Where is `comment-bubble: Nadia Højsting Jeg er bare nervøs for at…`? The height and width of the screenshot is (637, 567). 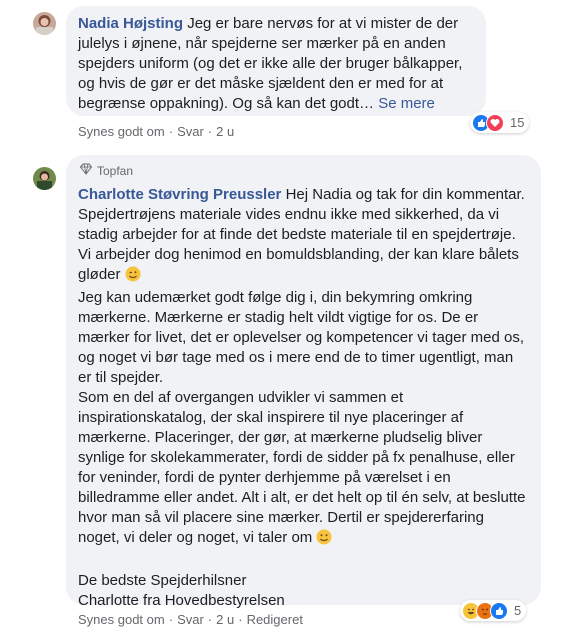
comment-bubble: Nadia Højsting Jeg er bare nervøs for at… is located at coordinates (276, 61).